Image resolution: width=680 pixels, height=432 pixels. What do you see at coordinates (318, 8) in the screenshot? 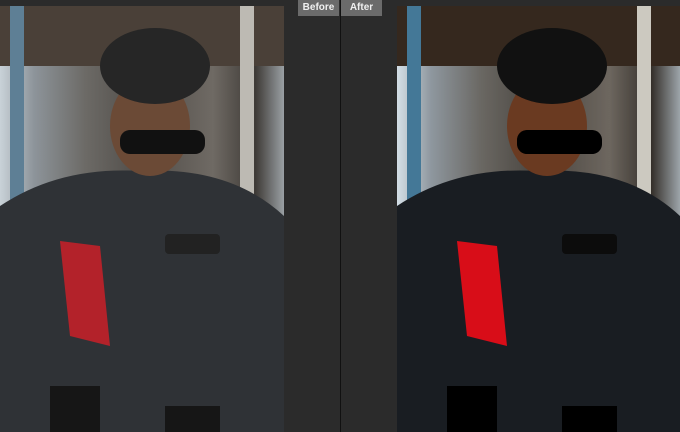
I see `before-label: Before` at bounding box center [318, 8].